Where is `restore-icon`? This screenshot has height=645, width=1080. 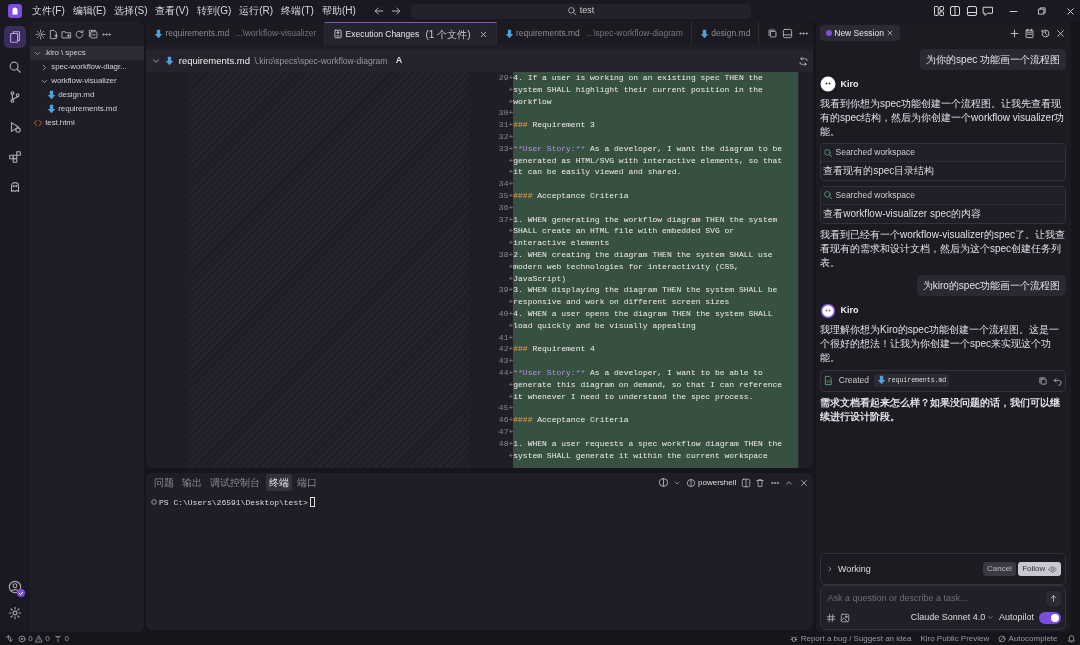
restore-icon is located at coordinates (1041, 11).